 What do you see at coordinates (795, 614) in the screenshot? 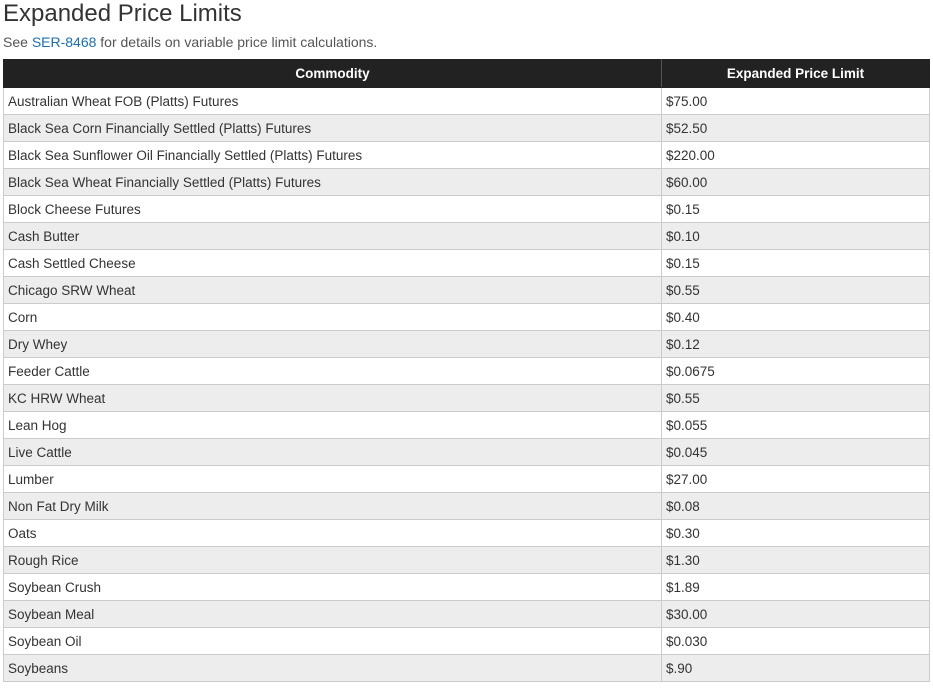
I see `price-limit-cell: $30.00` at bounding box center [795, 614].